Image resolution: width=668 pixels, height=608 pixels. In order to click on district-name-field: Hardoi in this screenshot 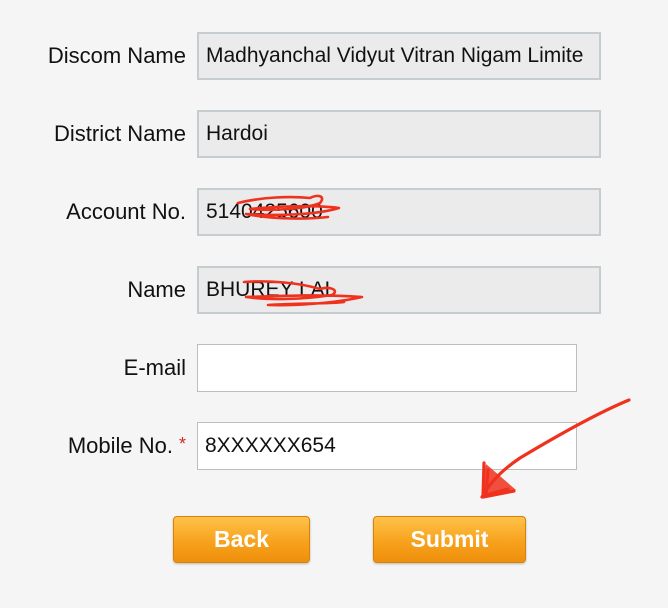, I will do `click(399, 134)`.